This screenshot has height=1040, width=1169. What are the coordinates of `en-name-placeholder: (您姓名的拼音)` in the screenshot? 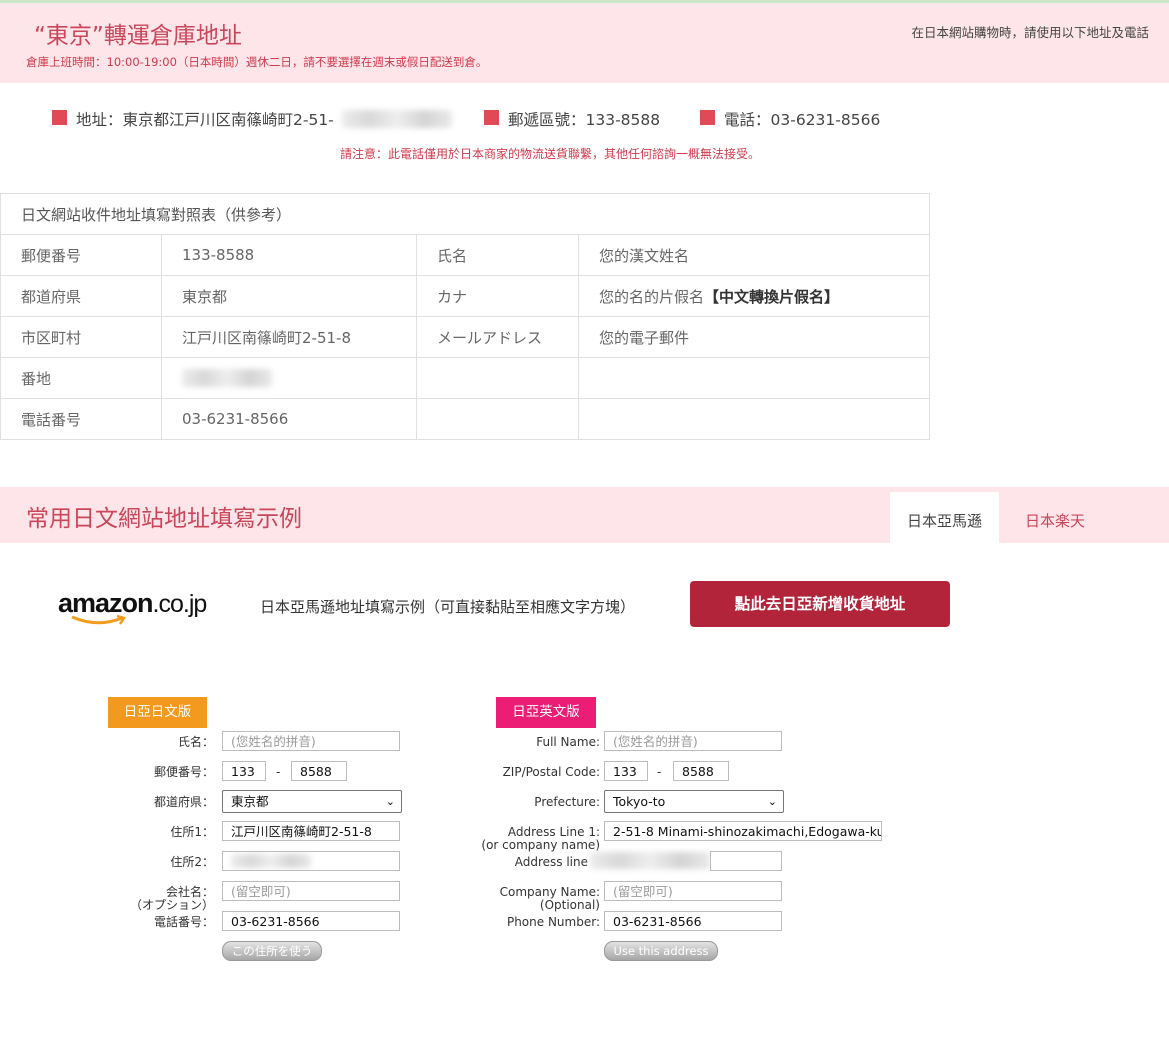 It's located at (655, 741).